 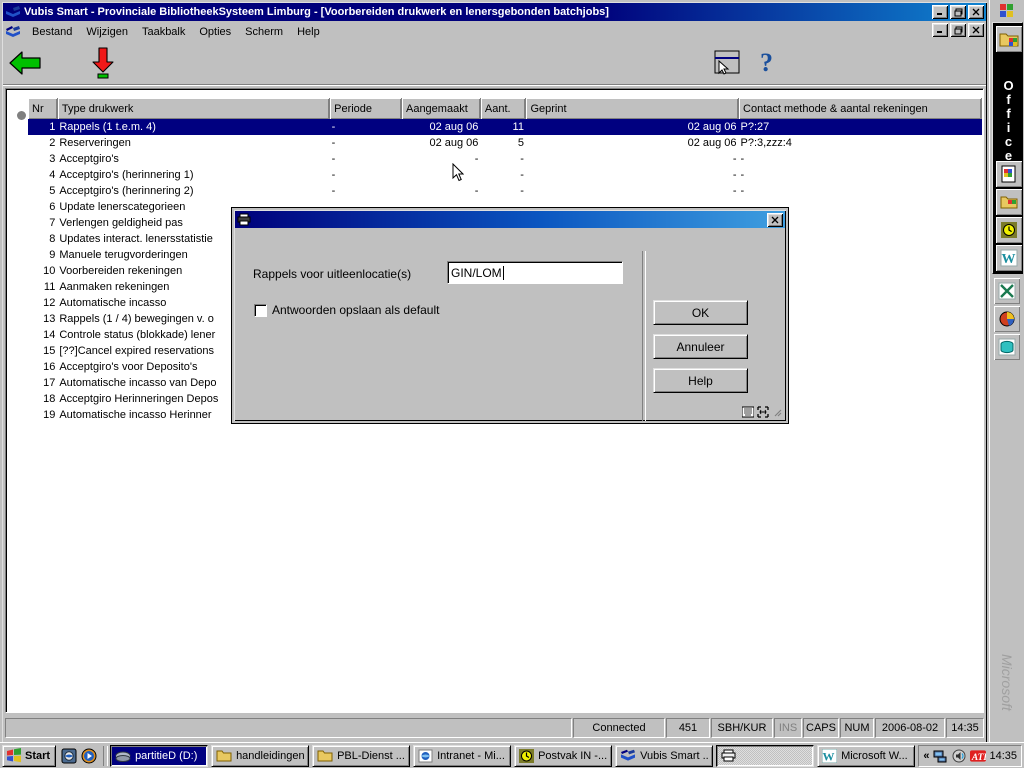 I want to click on tray-expand-icon: «, so click(x=926, y=756).